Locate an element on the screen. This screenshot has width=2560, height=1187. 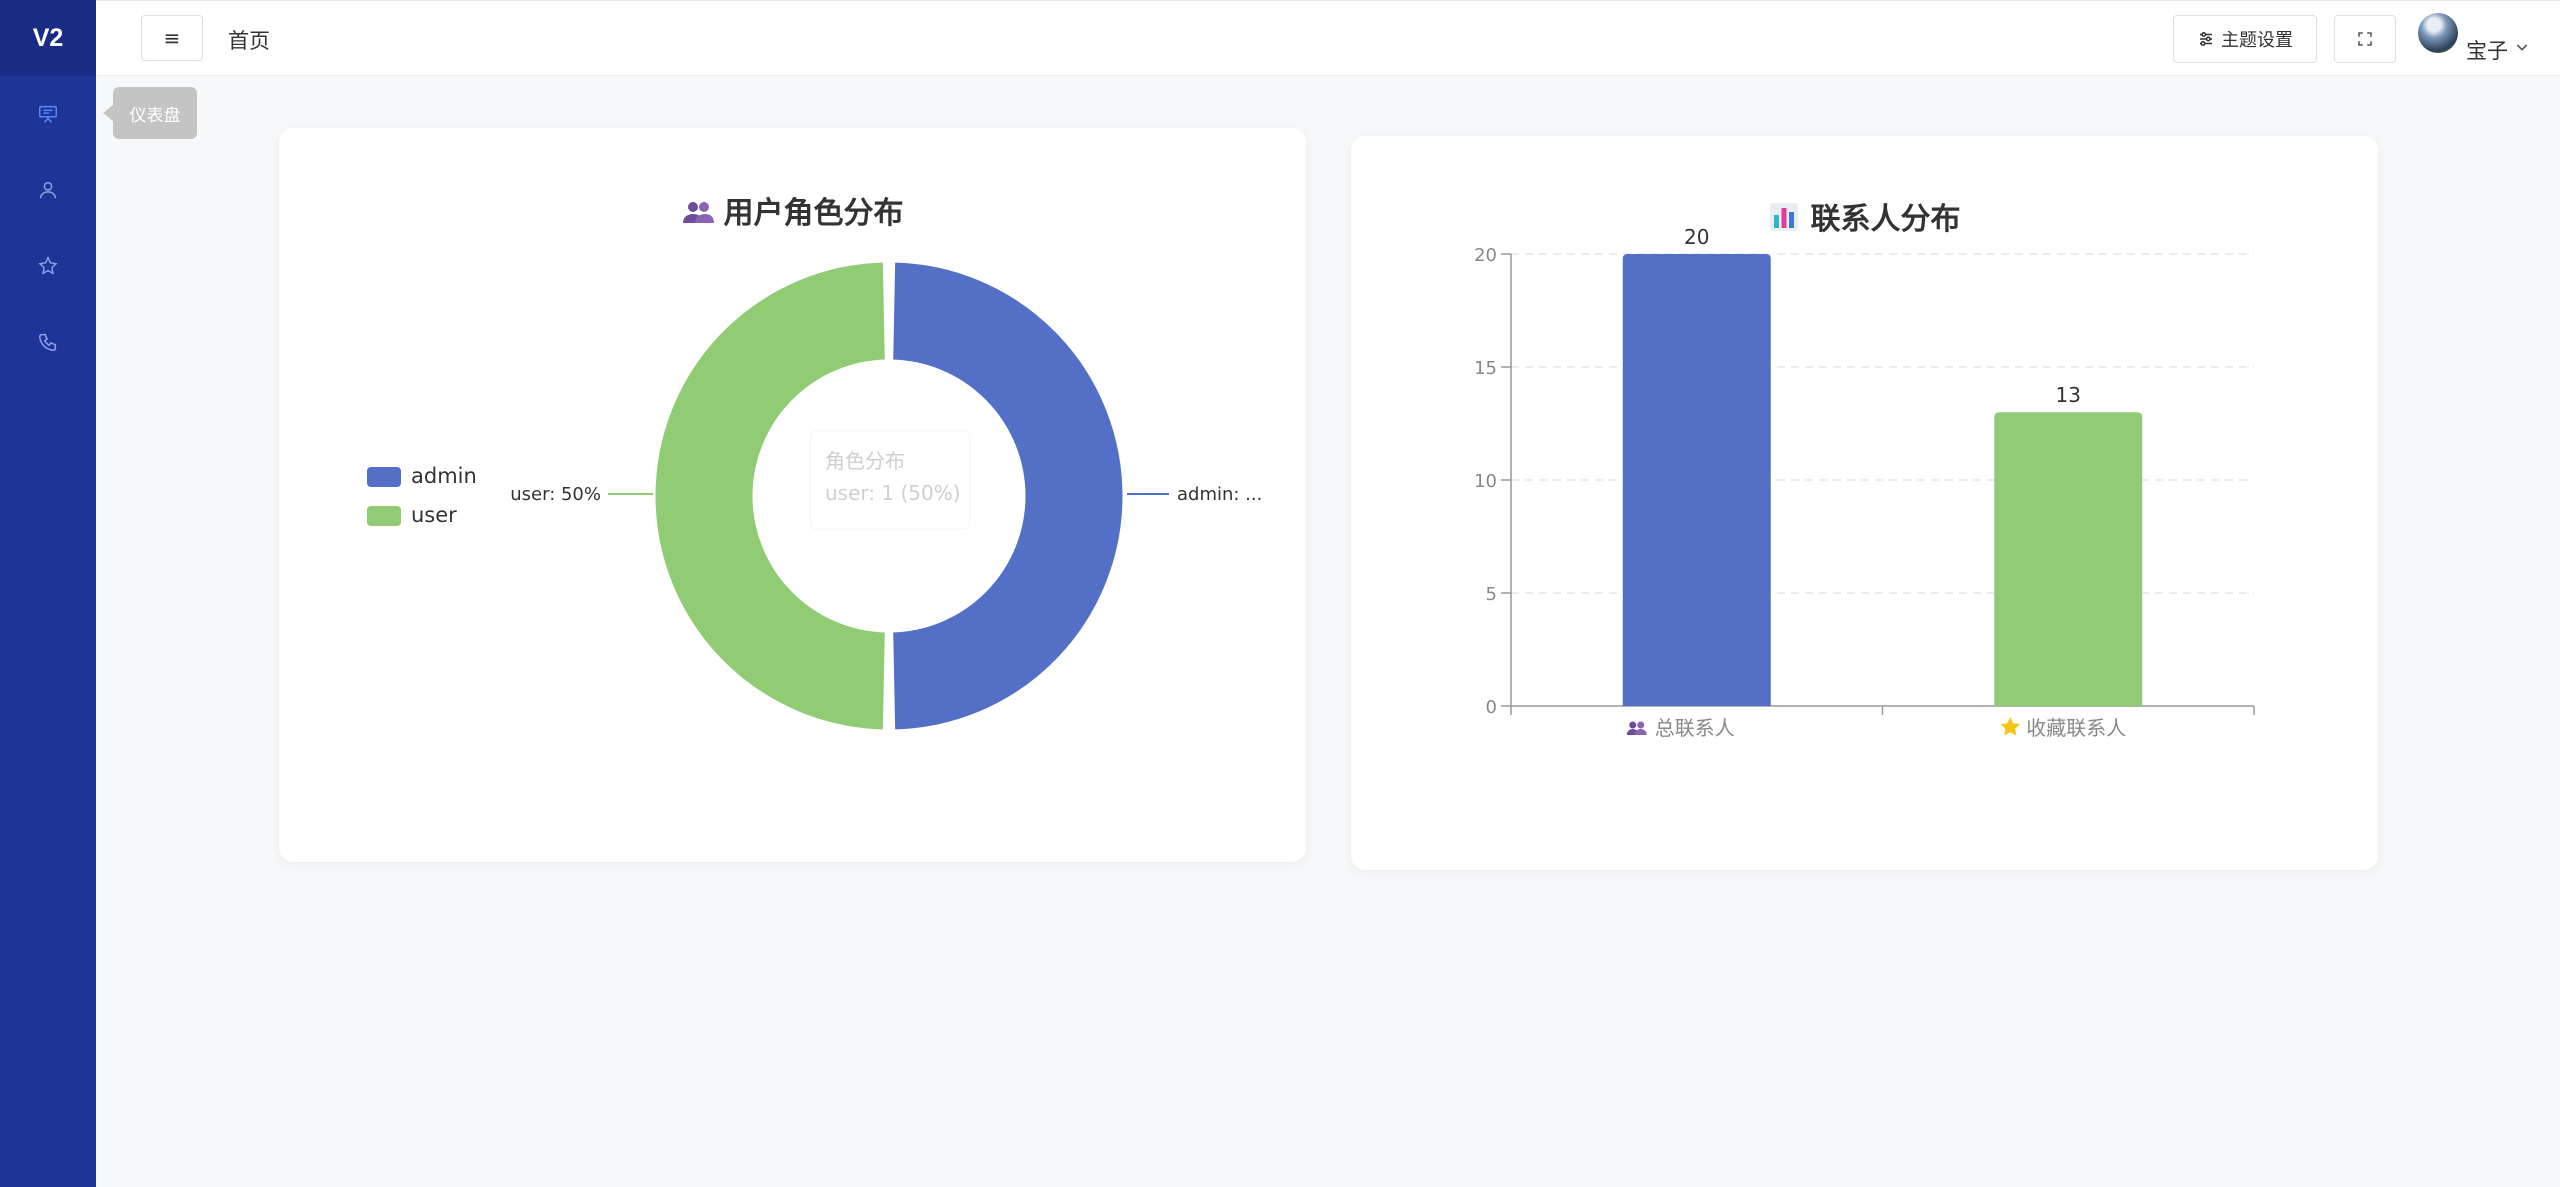
fullscreen-icon is located at coordinates (2365, 39).